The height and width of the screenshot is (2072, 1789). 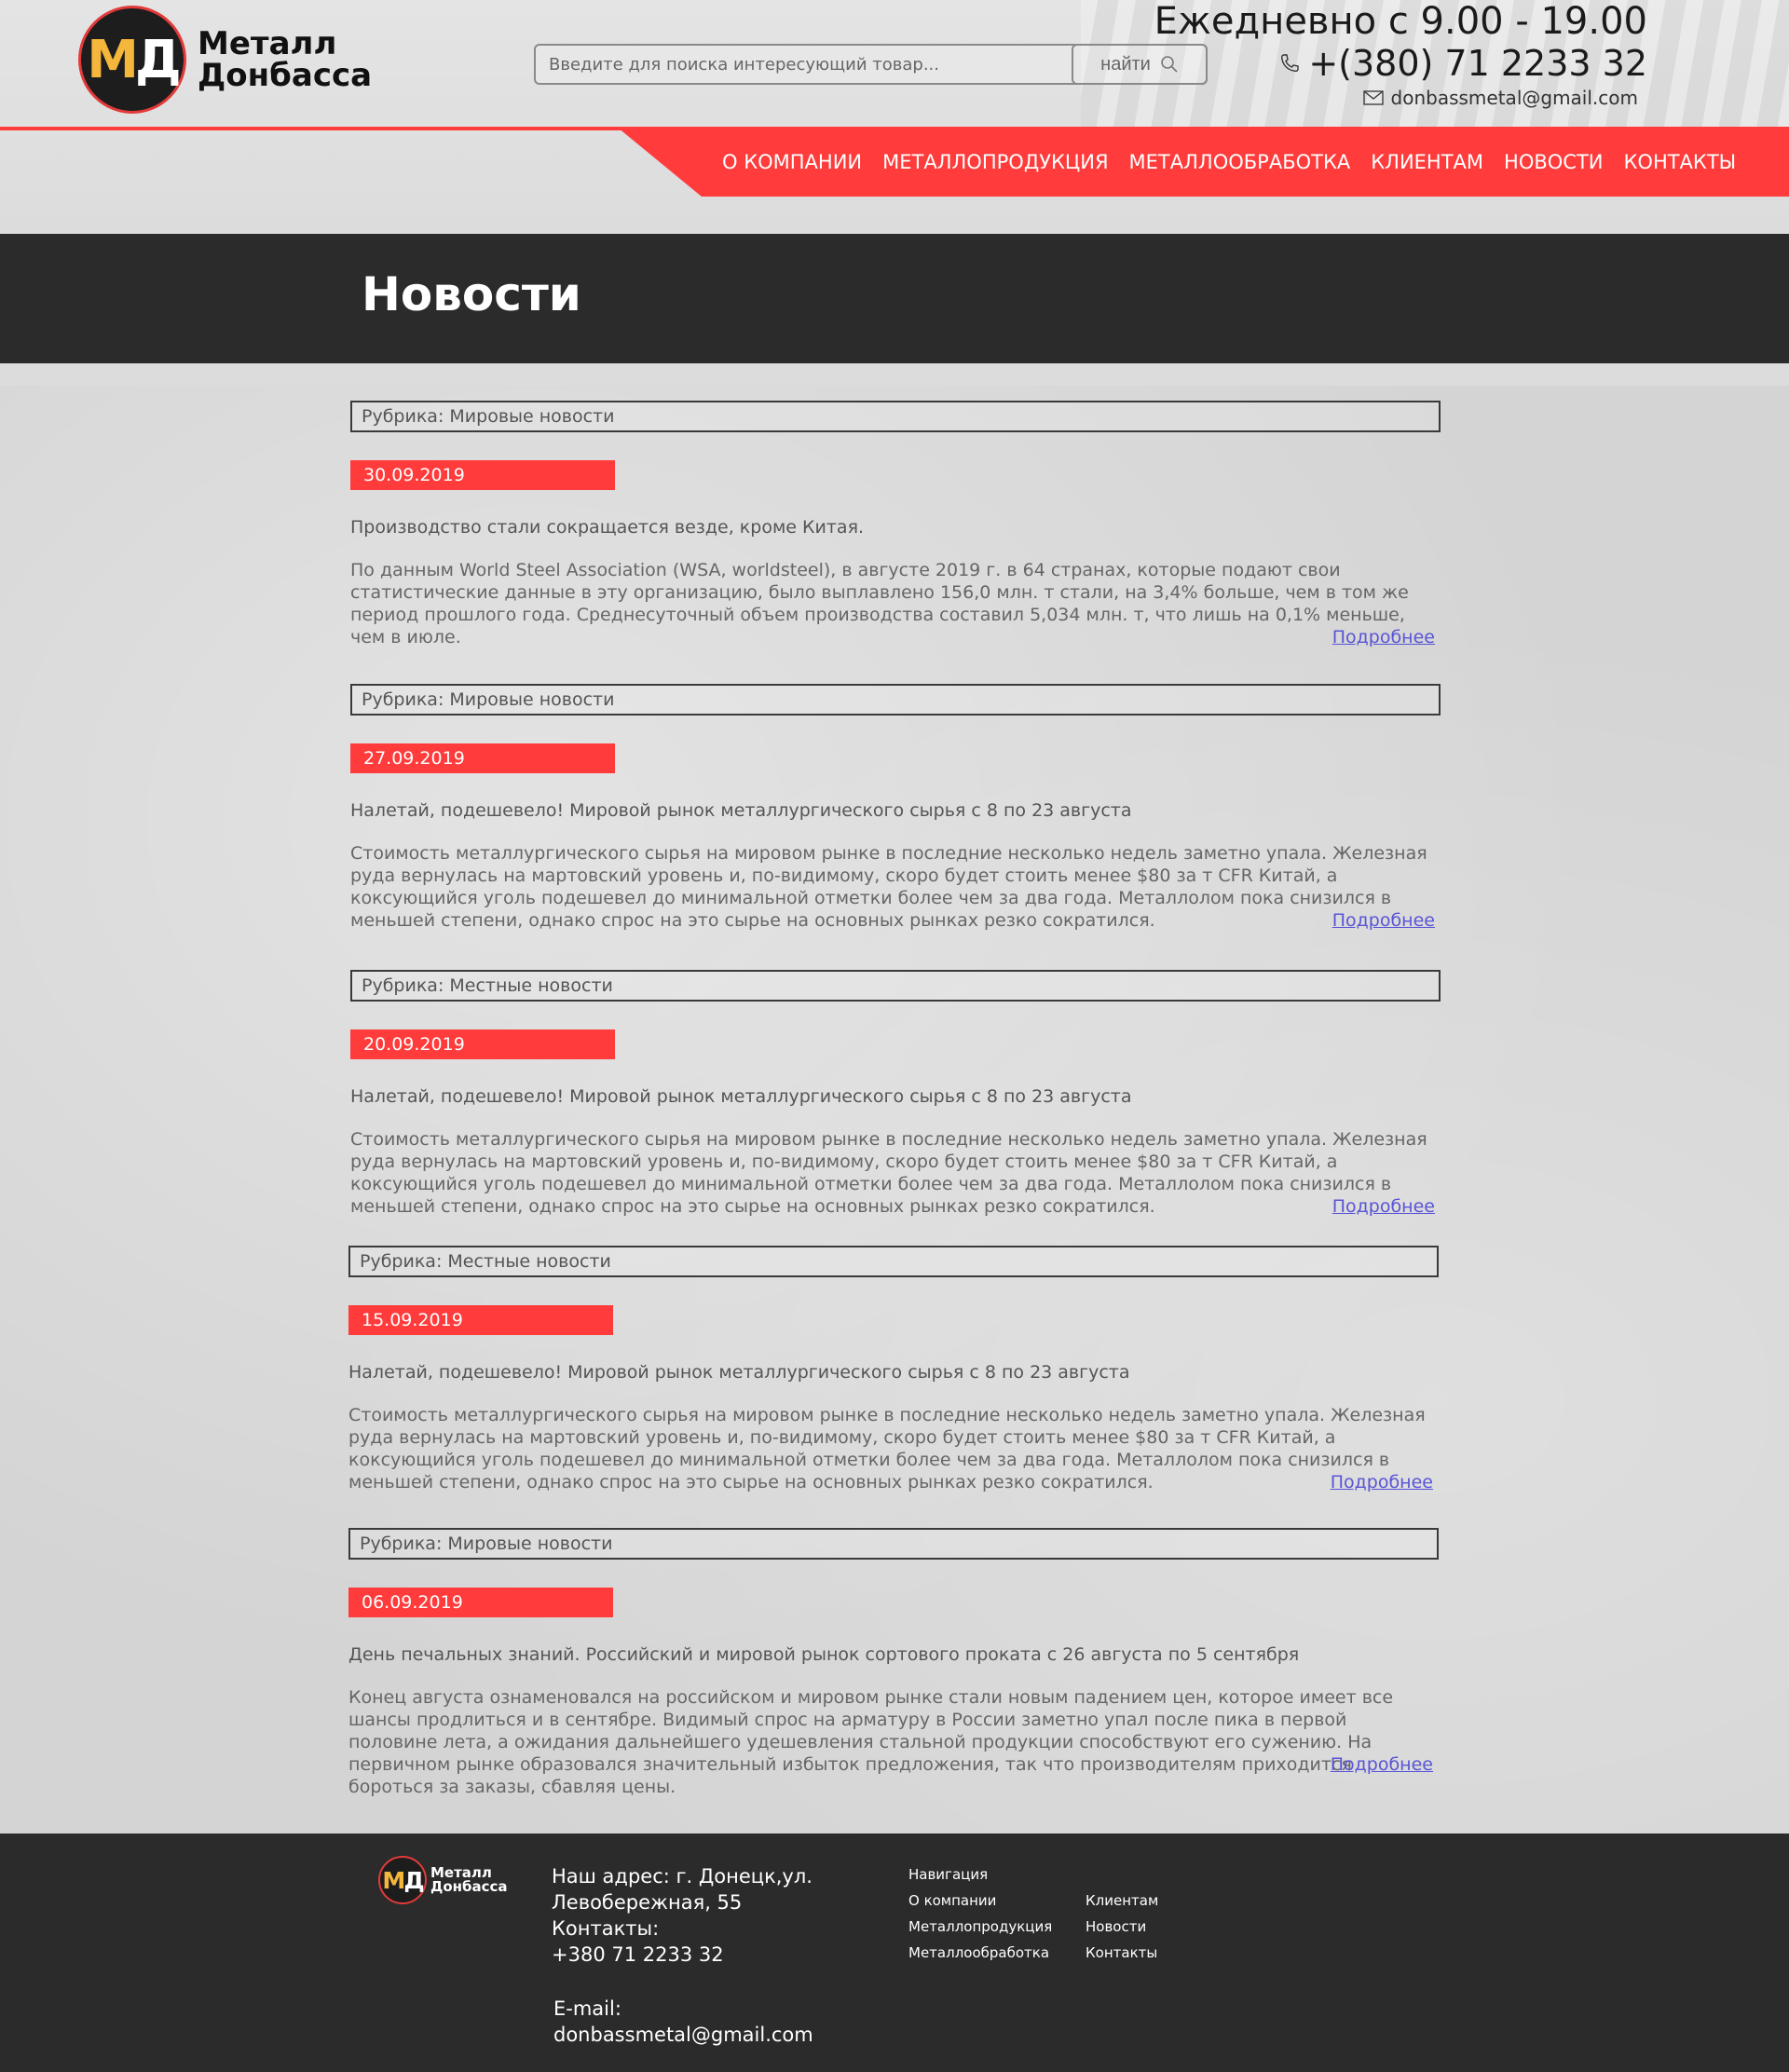 I want to click on page-title-band: Новости, so click(x=894, y=298).